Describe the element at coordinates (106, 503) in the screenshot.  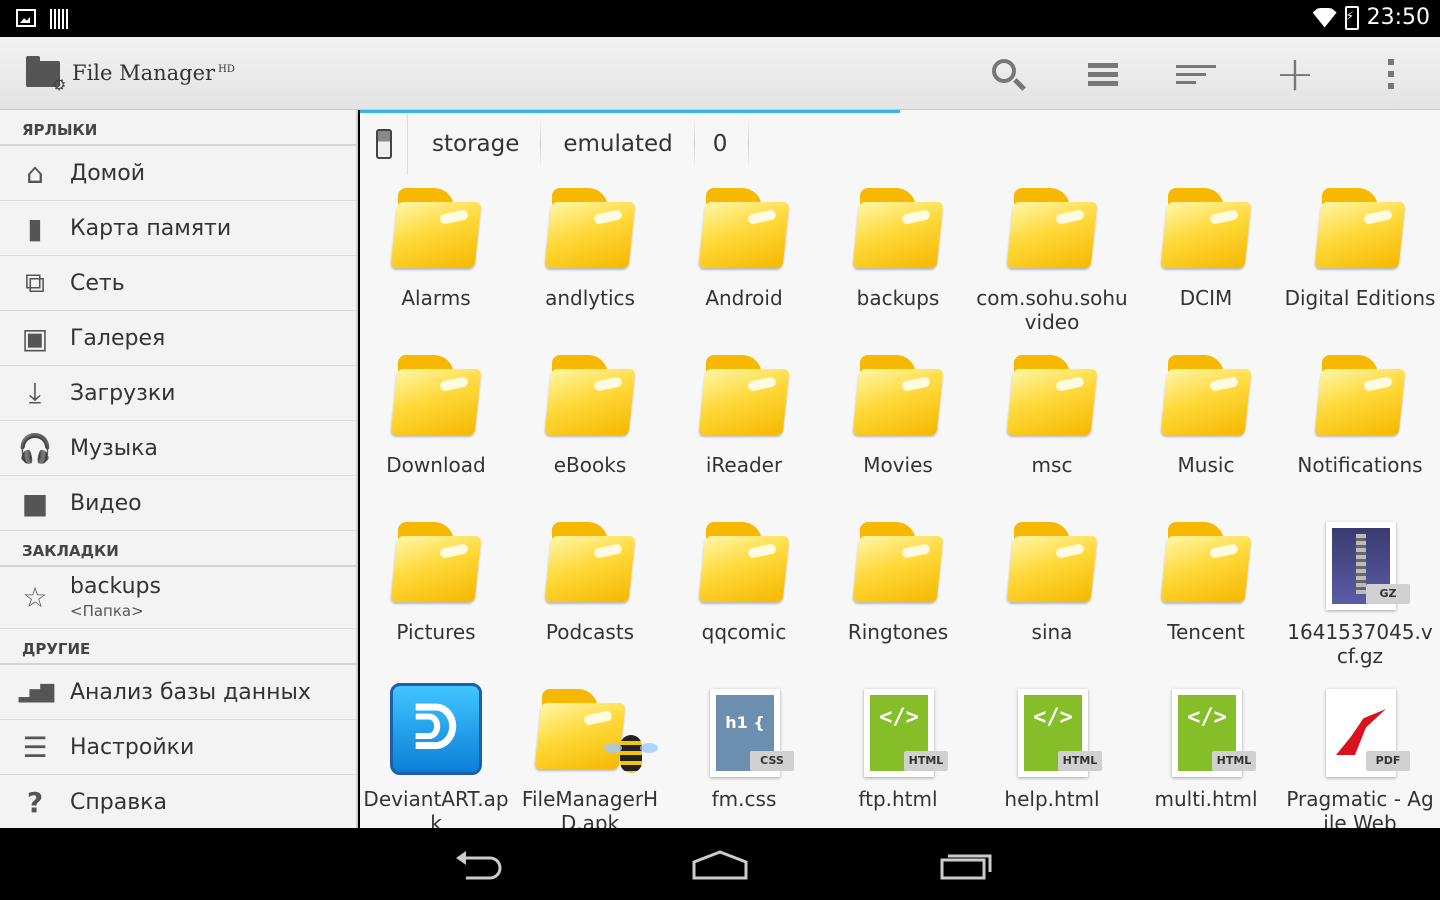
I see `sidebar-item-label: Видео` at that location.